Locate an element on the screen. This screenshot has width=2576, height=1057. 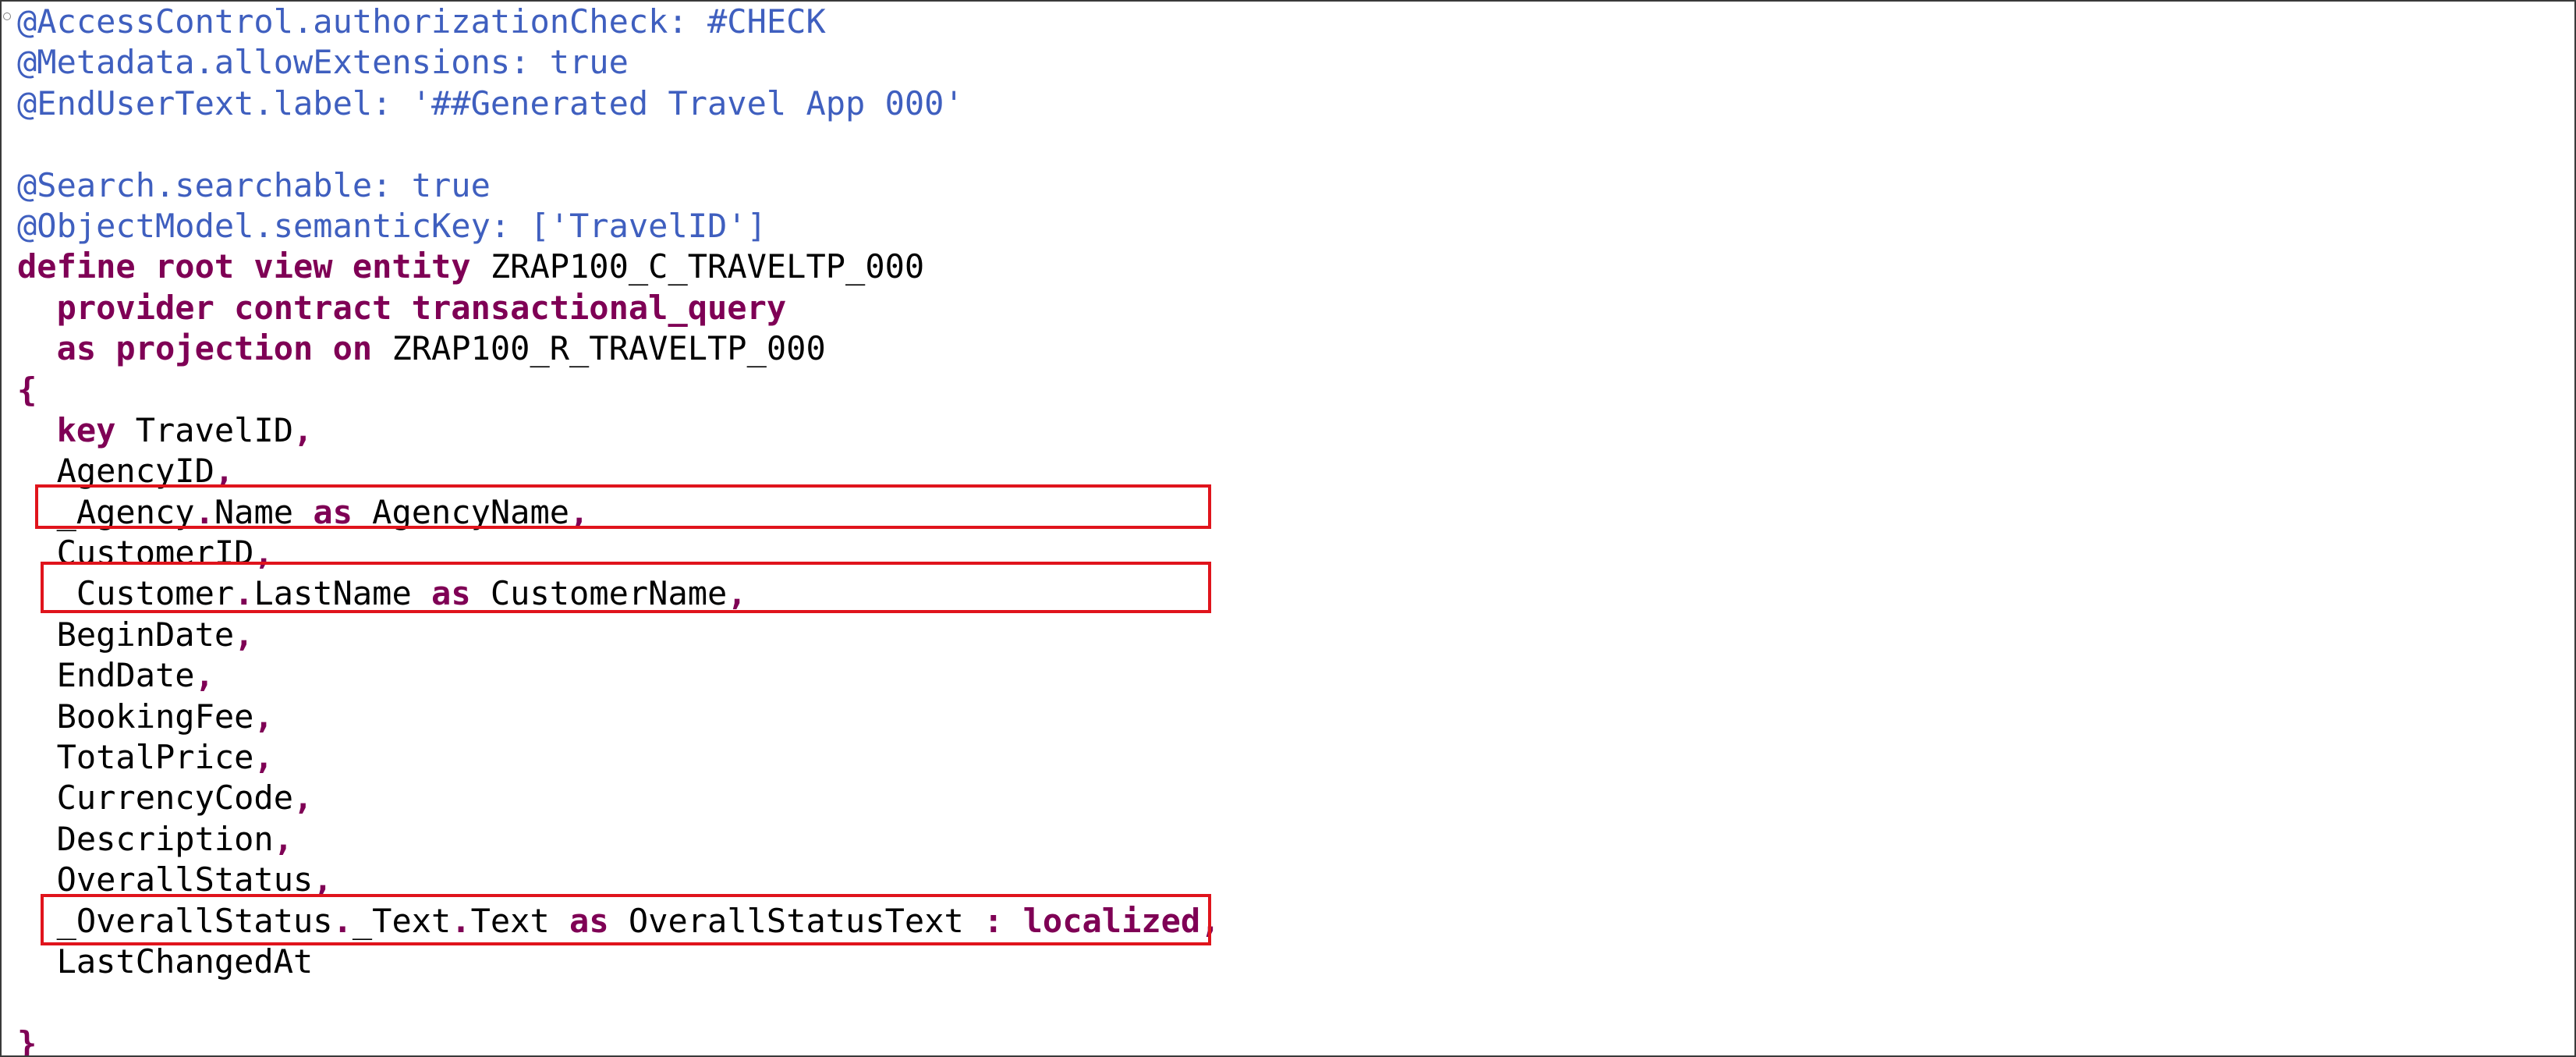
code-line: @Metadata.allowExtensions: true is located at coordinates (619, 62).